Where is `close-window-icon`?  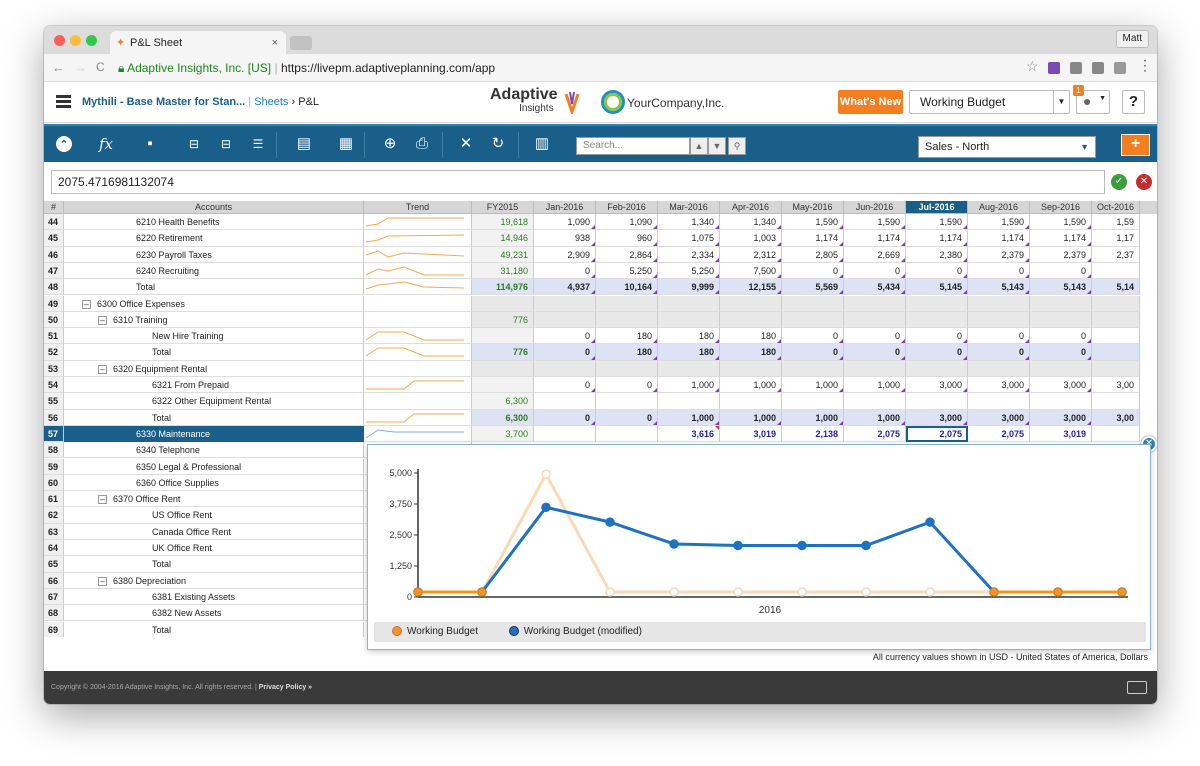
close-window-icon is located at coordinates (59, 40).